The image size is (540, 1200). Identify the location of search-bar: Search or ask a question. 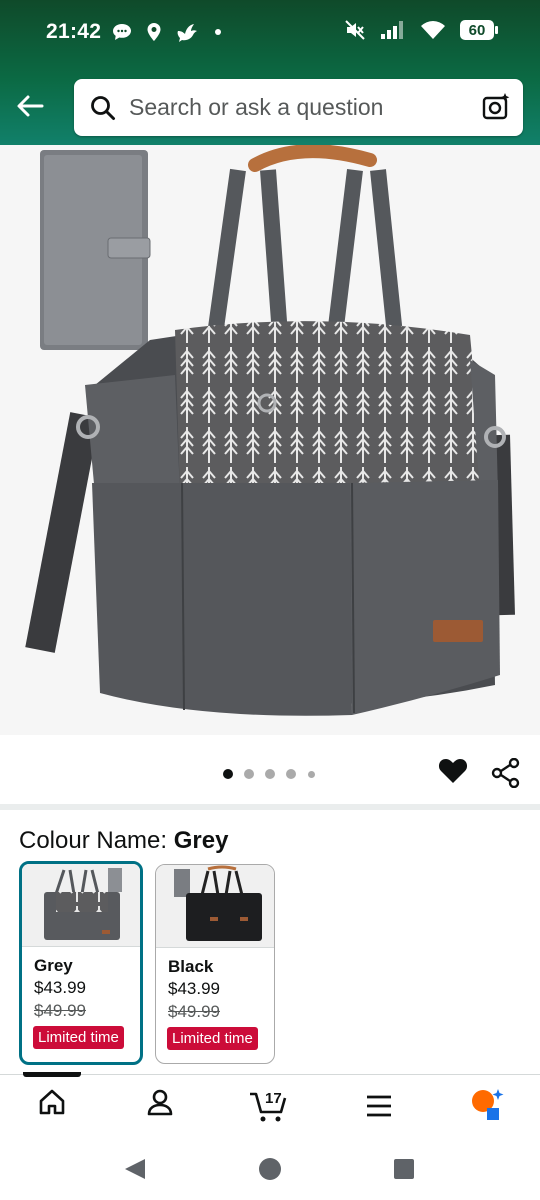
(298, 107).